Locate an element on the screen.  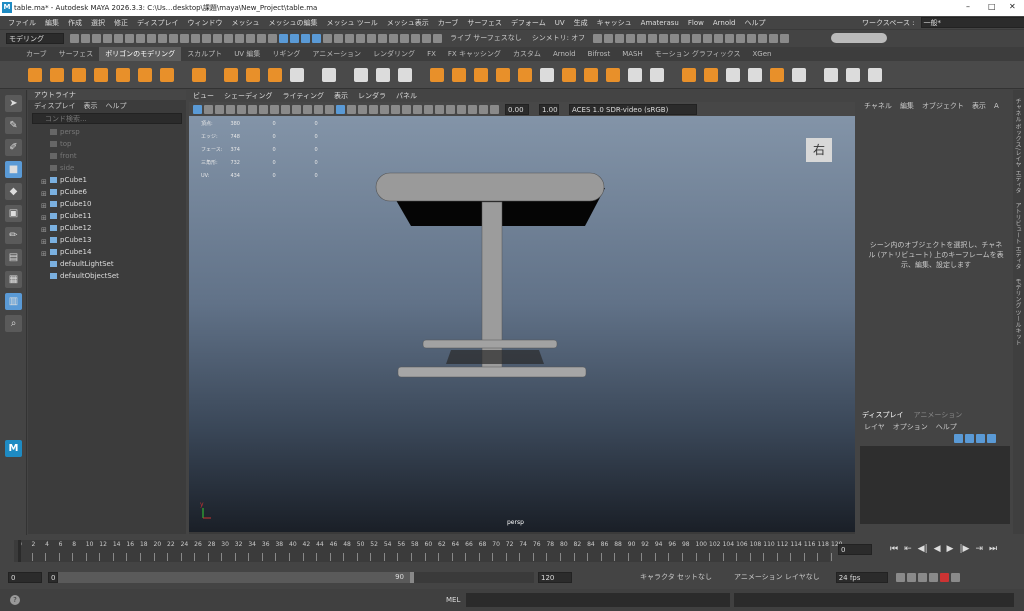
outliner-menu-item: ディスプレイ is located at coordinates (55, 106).